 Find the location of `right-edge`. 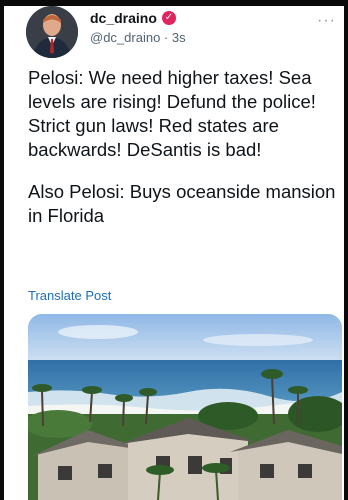

right-edge is located at coordinates (346, 250).